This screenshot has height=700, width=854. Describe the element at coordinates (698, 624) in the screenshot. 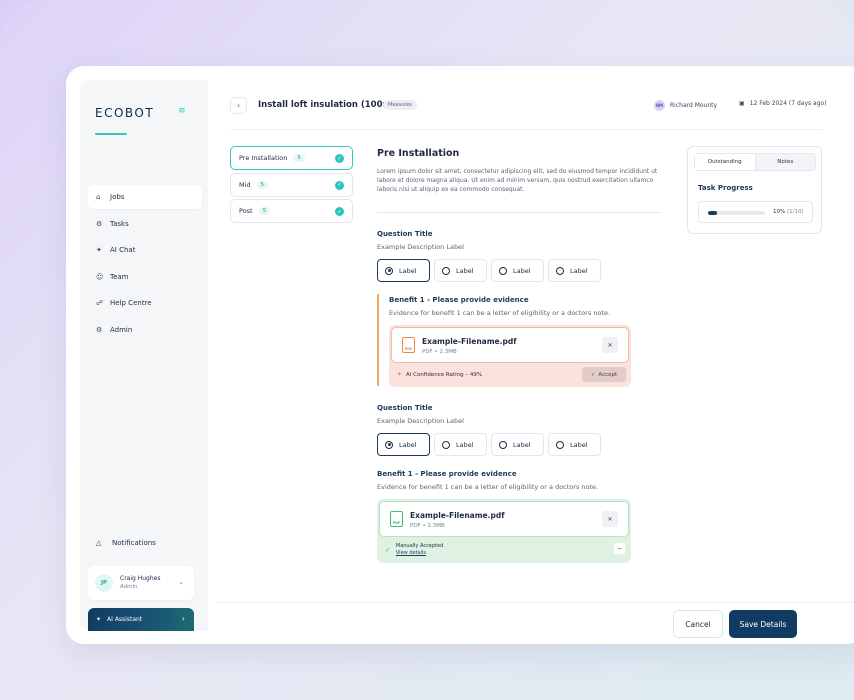

I see `cancel-button: Cancel` at that location.